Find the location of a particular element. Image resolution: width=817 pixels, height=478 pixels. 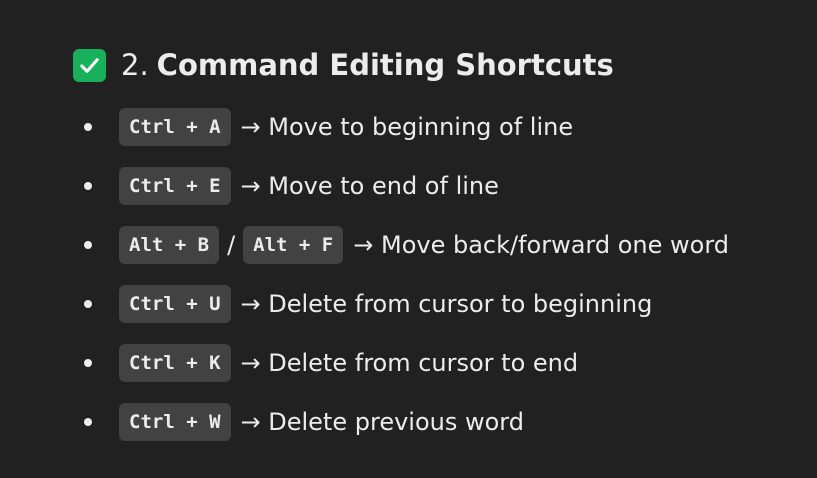

shortcut-description: → Delete previous word is located at coordinates (382, 421).